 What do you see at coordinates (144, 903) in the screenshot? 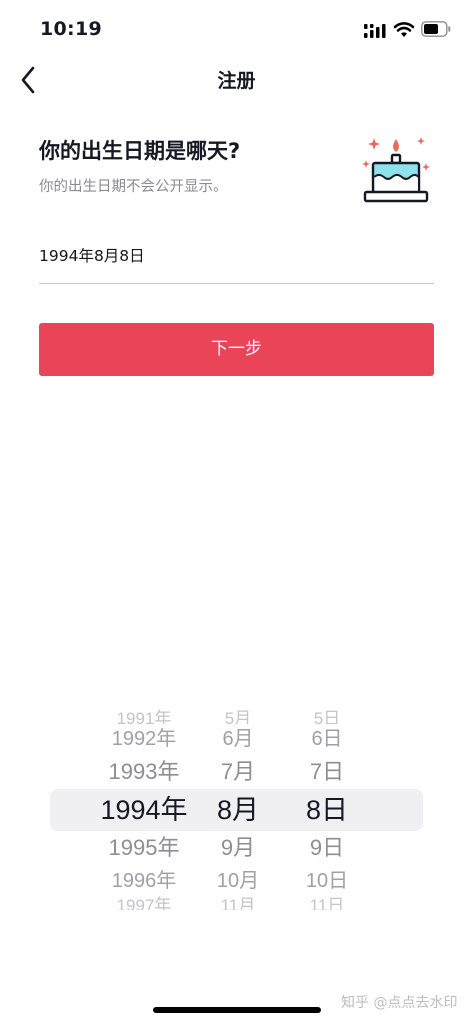
I see `picker-year-item: 1997年` at bounding box center [144, 903].